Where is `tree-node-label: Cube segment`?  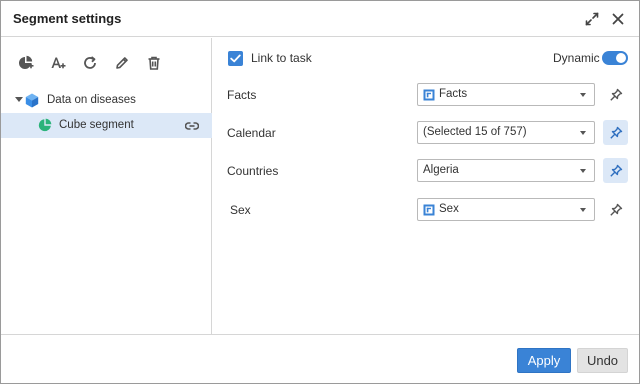
tree-node-label: Cube segment is located at coordinates (96, 125).